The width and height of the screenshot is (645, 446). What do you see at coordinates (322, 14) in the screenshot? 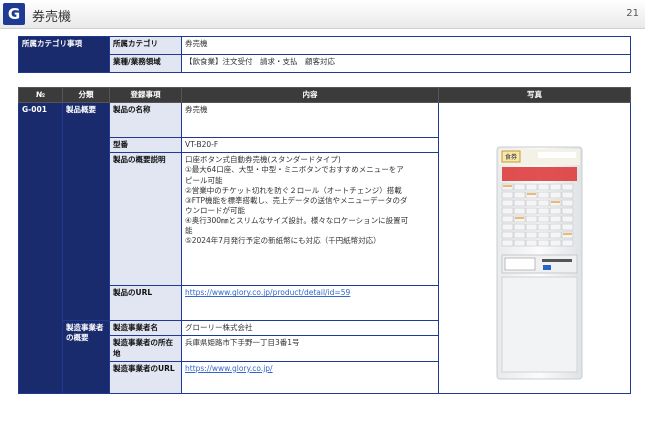
I see `header-bar: G 券売機 21` at bounding box center [322, 14].